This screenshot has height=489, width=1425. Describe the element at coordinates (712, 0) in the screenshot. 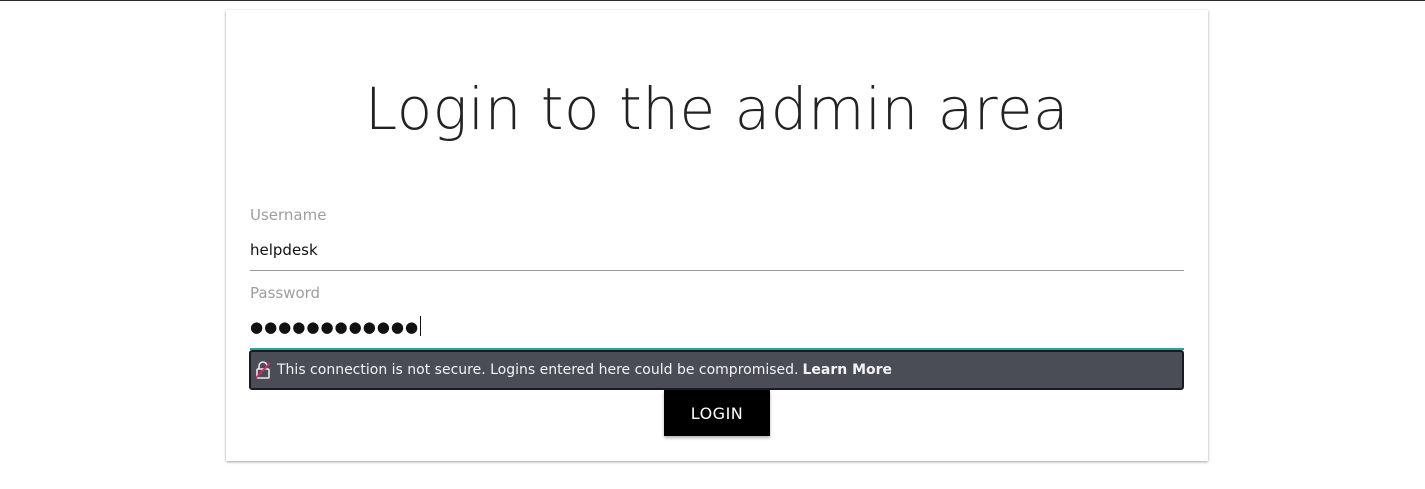

I see `top-border` at that location.